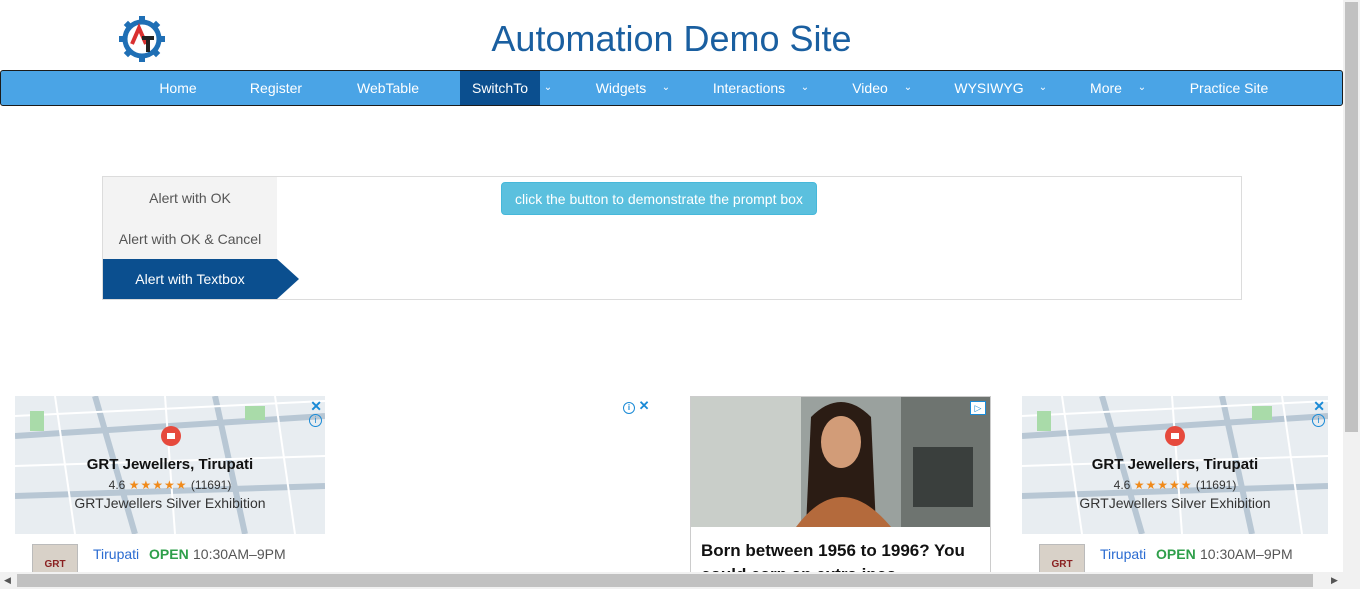 The height and width of the screenshot is (589, 1360). Describe the element at coordinates (840, 462) in the screenshot. I see `ad-photo-image` at that location.